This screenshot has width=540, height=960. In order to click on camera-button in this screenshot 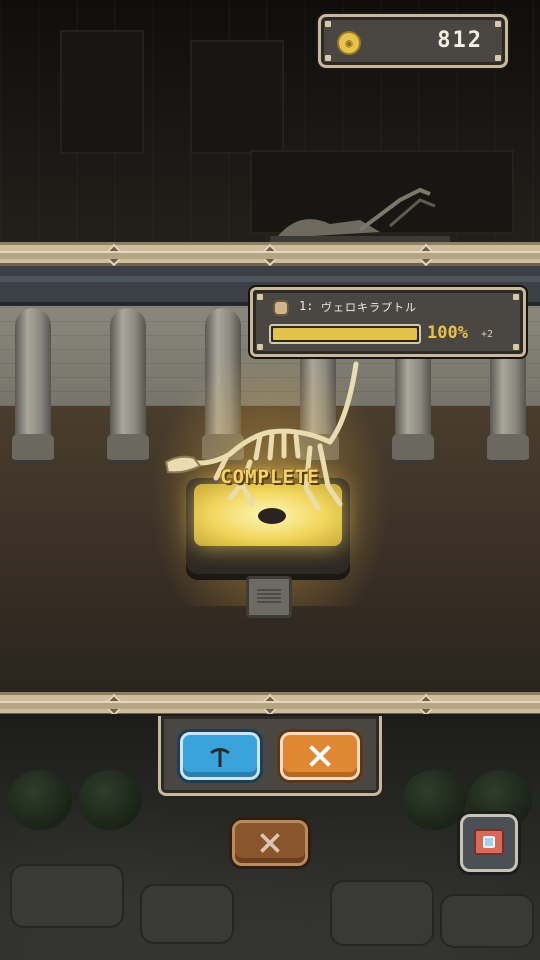, I will do `click(489, 843)`.